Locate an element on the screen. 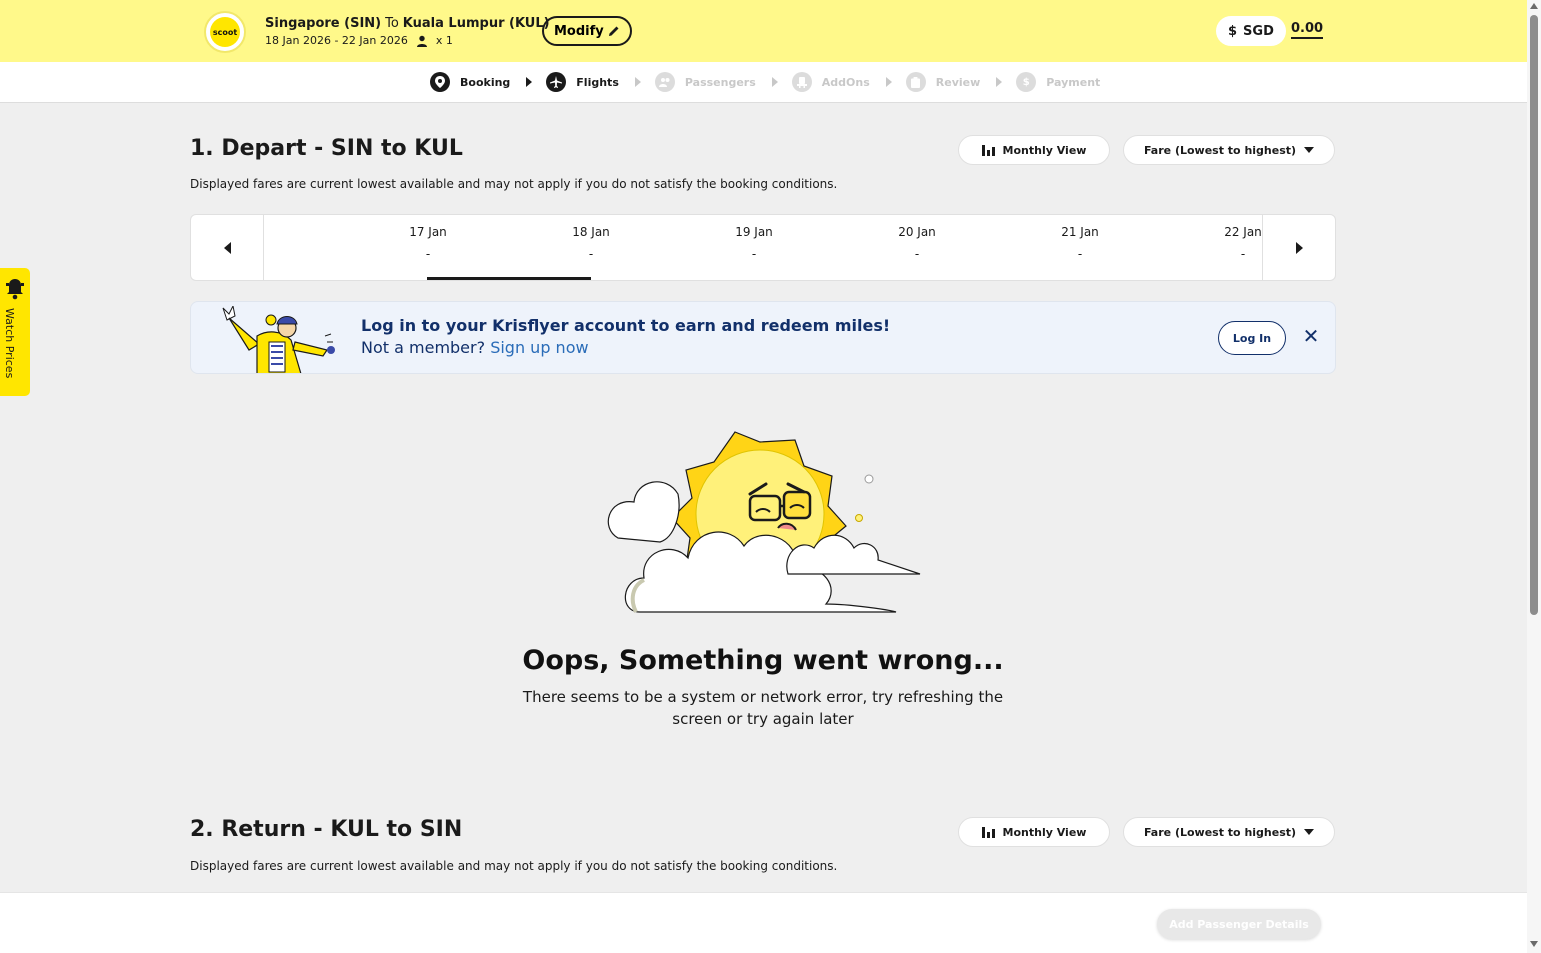  depart-sort-dropdown: Fare (Lowest to highest) is located at coordinates (1229, 150).